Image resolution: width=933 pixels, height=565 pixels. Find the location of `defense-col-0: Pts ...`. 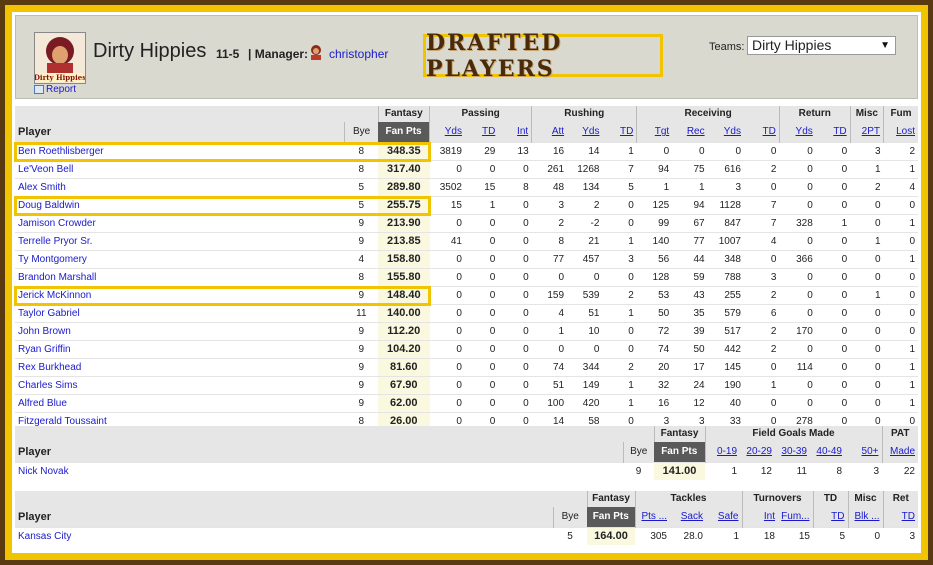

defense-col-0: Pts ... is located at coordinates (652, 517).